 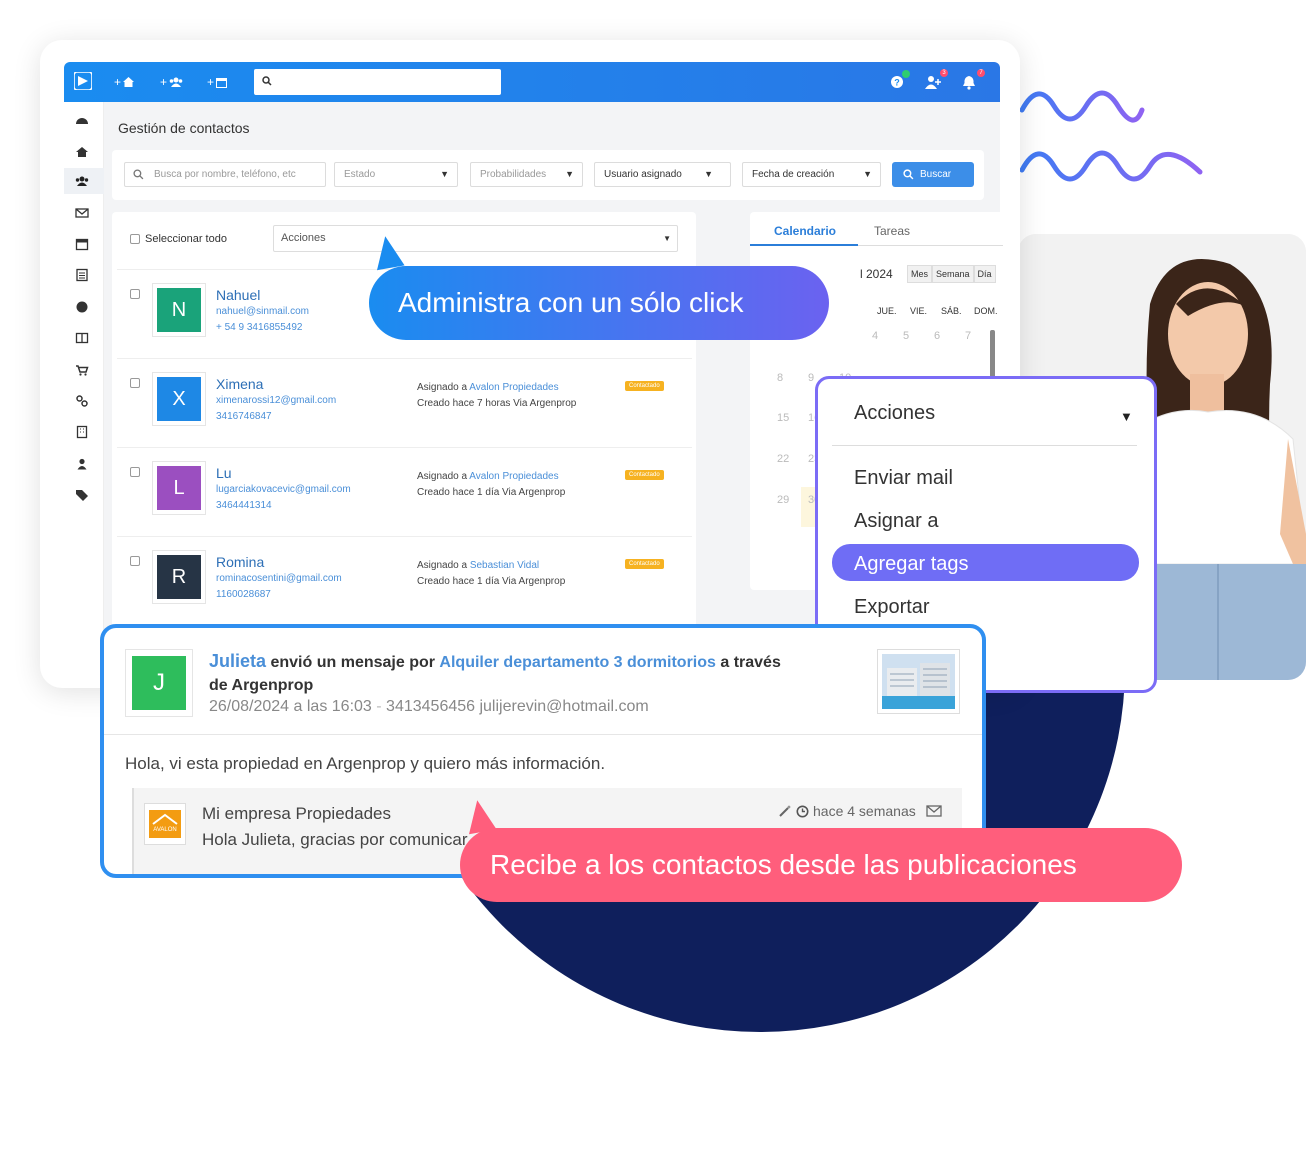 I want to click on calendar-day: 8, so click(x=780, y=378).